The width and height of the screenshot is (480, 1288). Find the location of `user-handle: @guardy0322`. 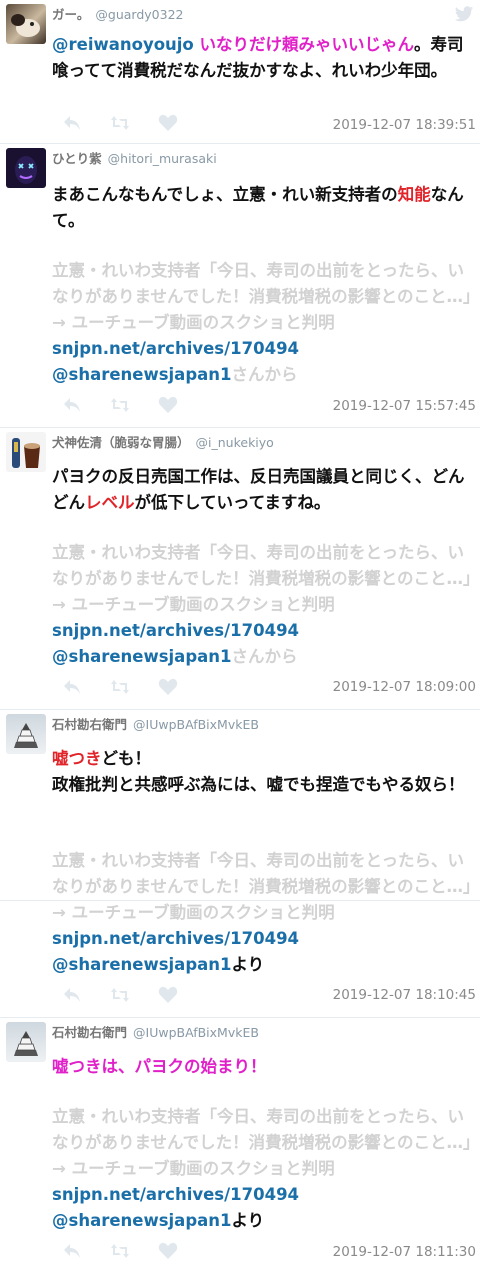

user-handle: @guardy0322 is located at coordinates (139, 14).